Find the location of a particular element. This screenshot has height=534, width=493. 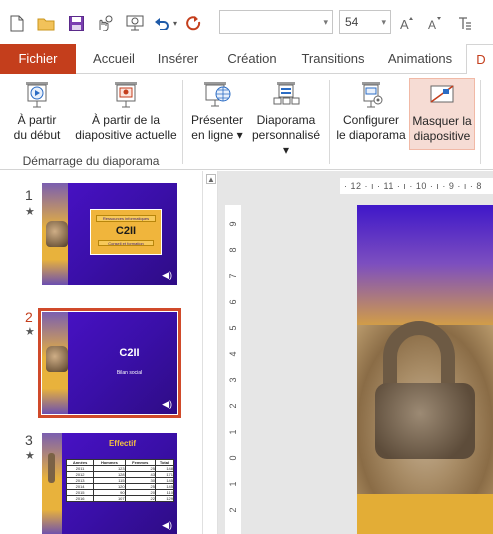

quick-access-toolbar: ▾ ▾ 54 ▾ A A is located at coordinates (246, 22).